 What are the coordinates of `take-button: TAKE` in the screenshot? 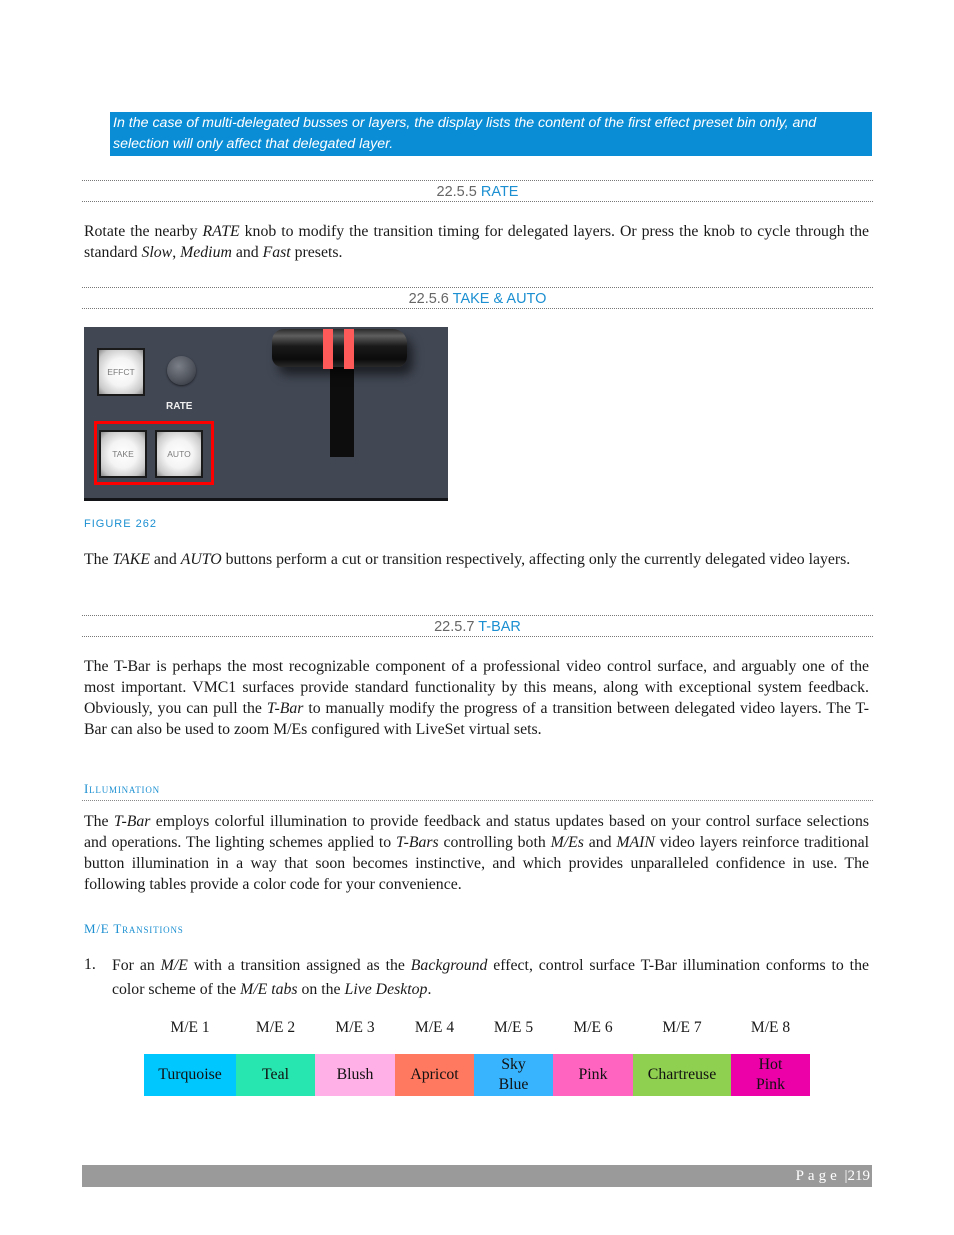 It's located at (123, 454).